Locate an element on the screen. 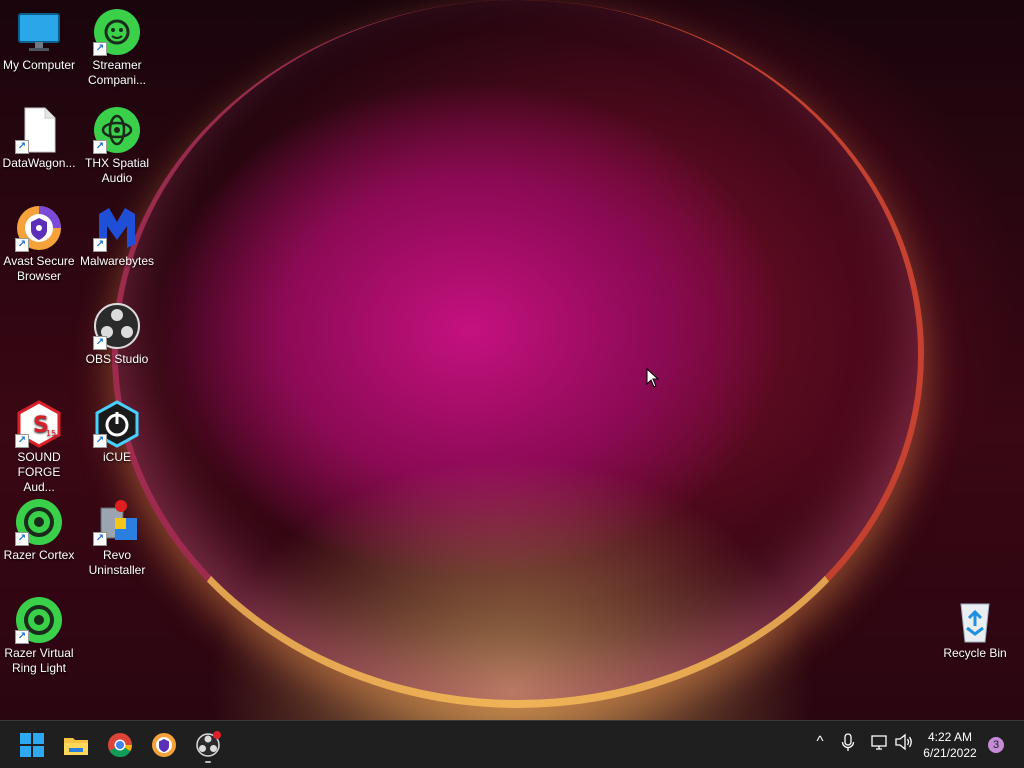 This screenshot has height=768, width=1024. obs-icon is located at coordinates (208, 746).